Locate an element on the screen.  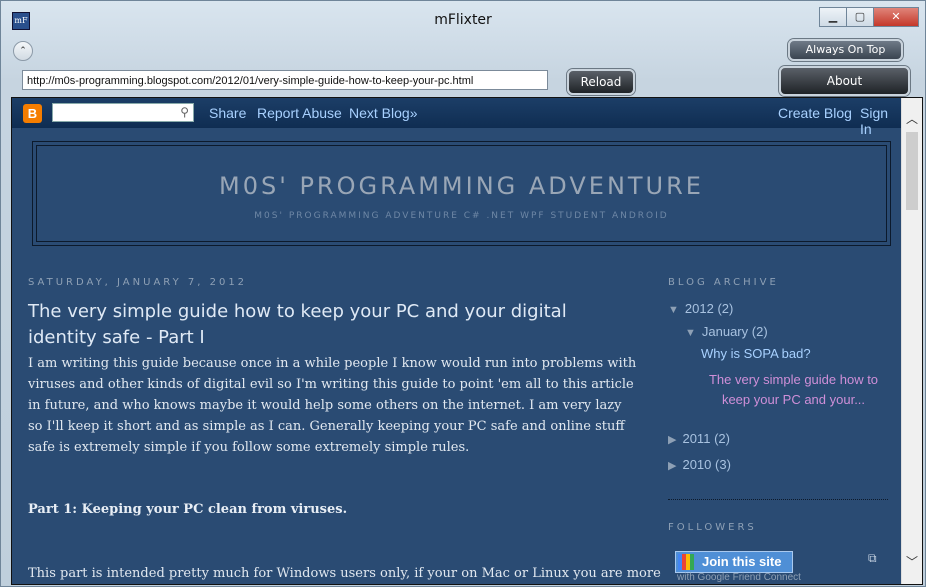
scroll-down-icon: ﹀ is located at coordinates (912, 561).